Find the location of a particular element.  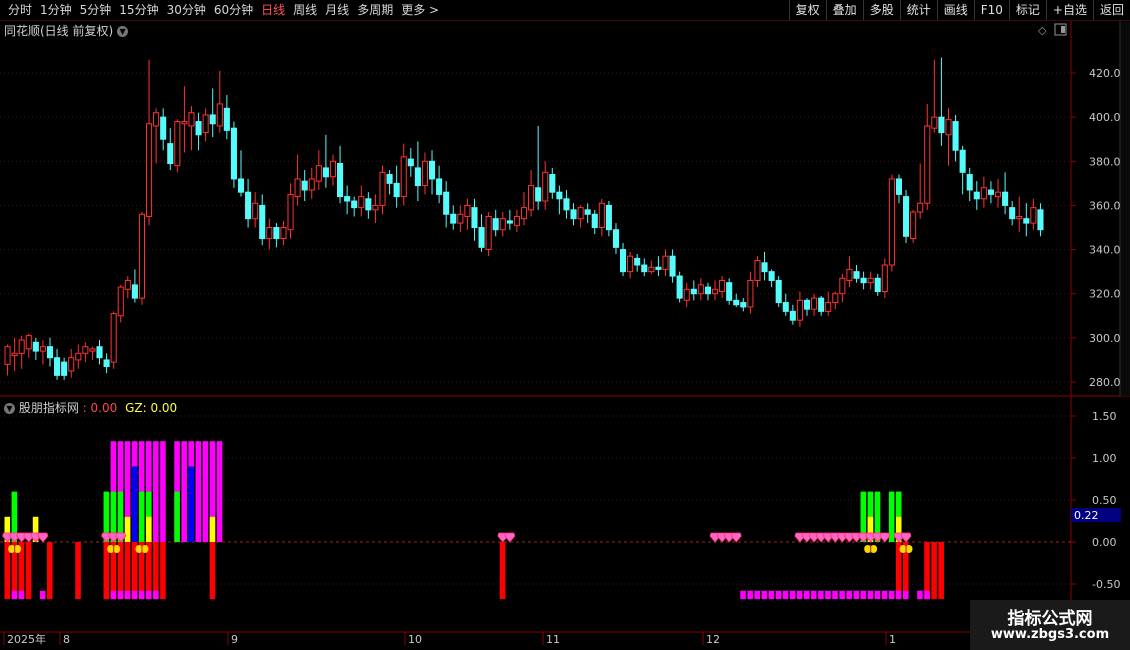

date-tick-label: 1 is located at coordinates (892, 639).